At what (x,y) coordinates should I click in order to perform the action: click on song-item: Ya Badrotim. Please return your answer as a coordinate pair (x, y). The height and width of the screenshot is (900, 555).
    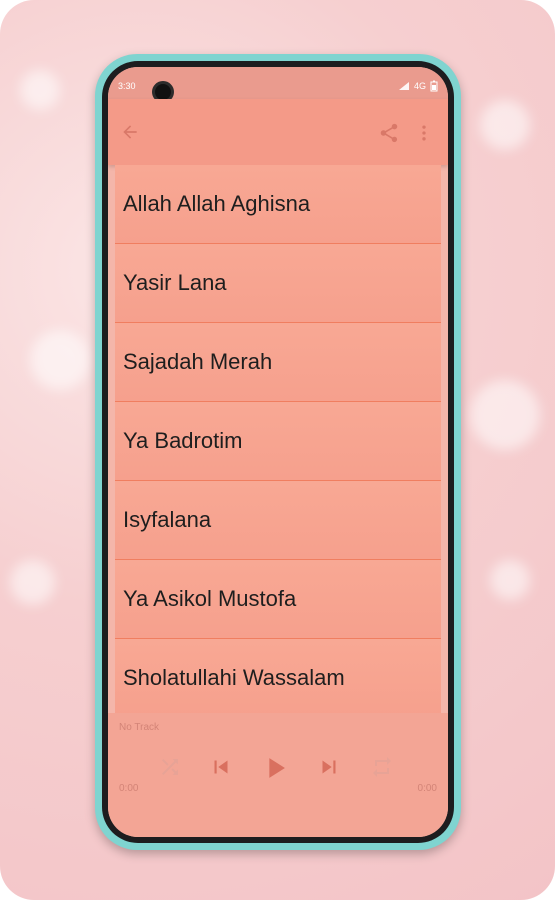
    Looking at the image, I should click on (278, 441).